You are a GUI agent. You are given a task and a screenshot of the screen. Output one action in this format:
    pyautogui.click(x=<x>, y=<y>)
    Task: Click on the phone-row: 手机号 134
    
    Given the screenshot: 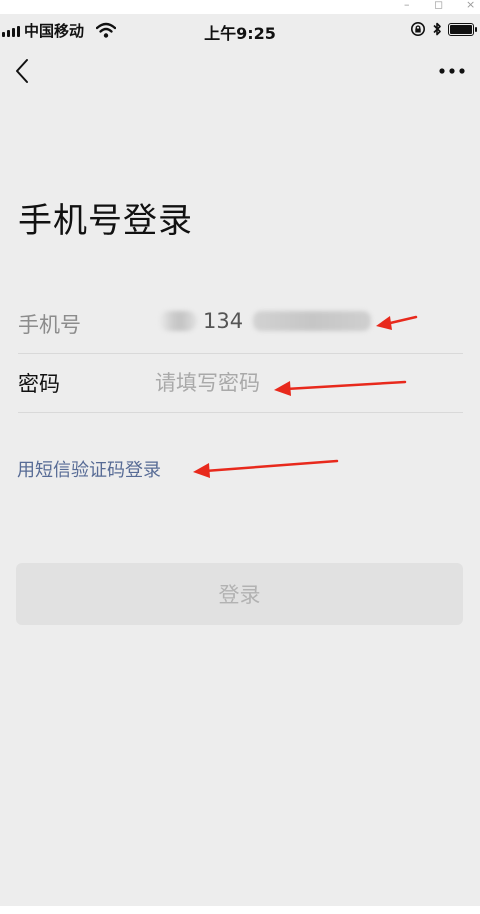 What is the action you would take?
    pyautogui.click(x=240, y=325)
    